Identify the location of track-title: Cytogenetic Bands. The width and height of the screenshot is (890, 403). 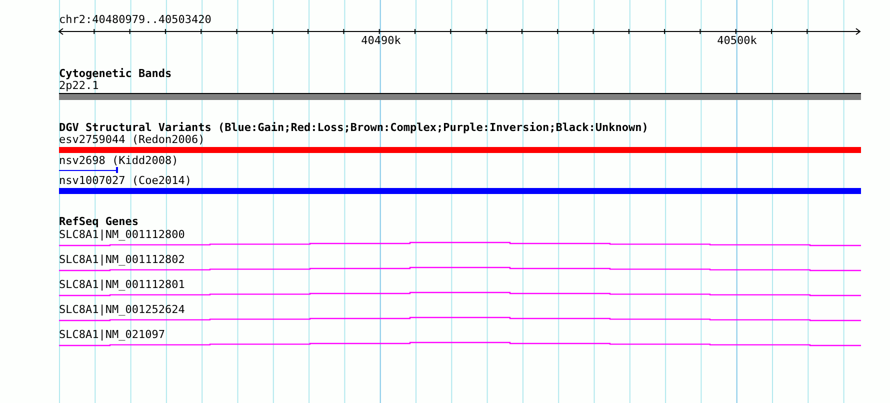
(115, 74).